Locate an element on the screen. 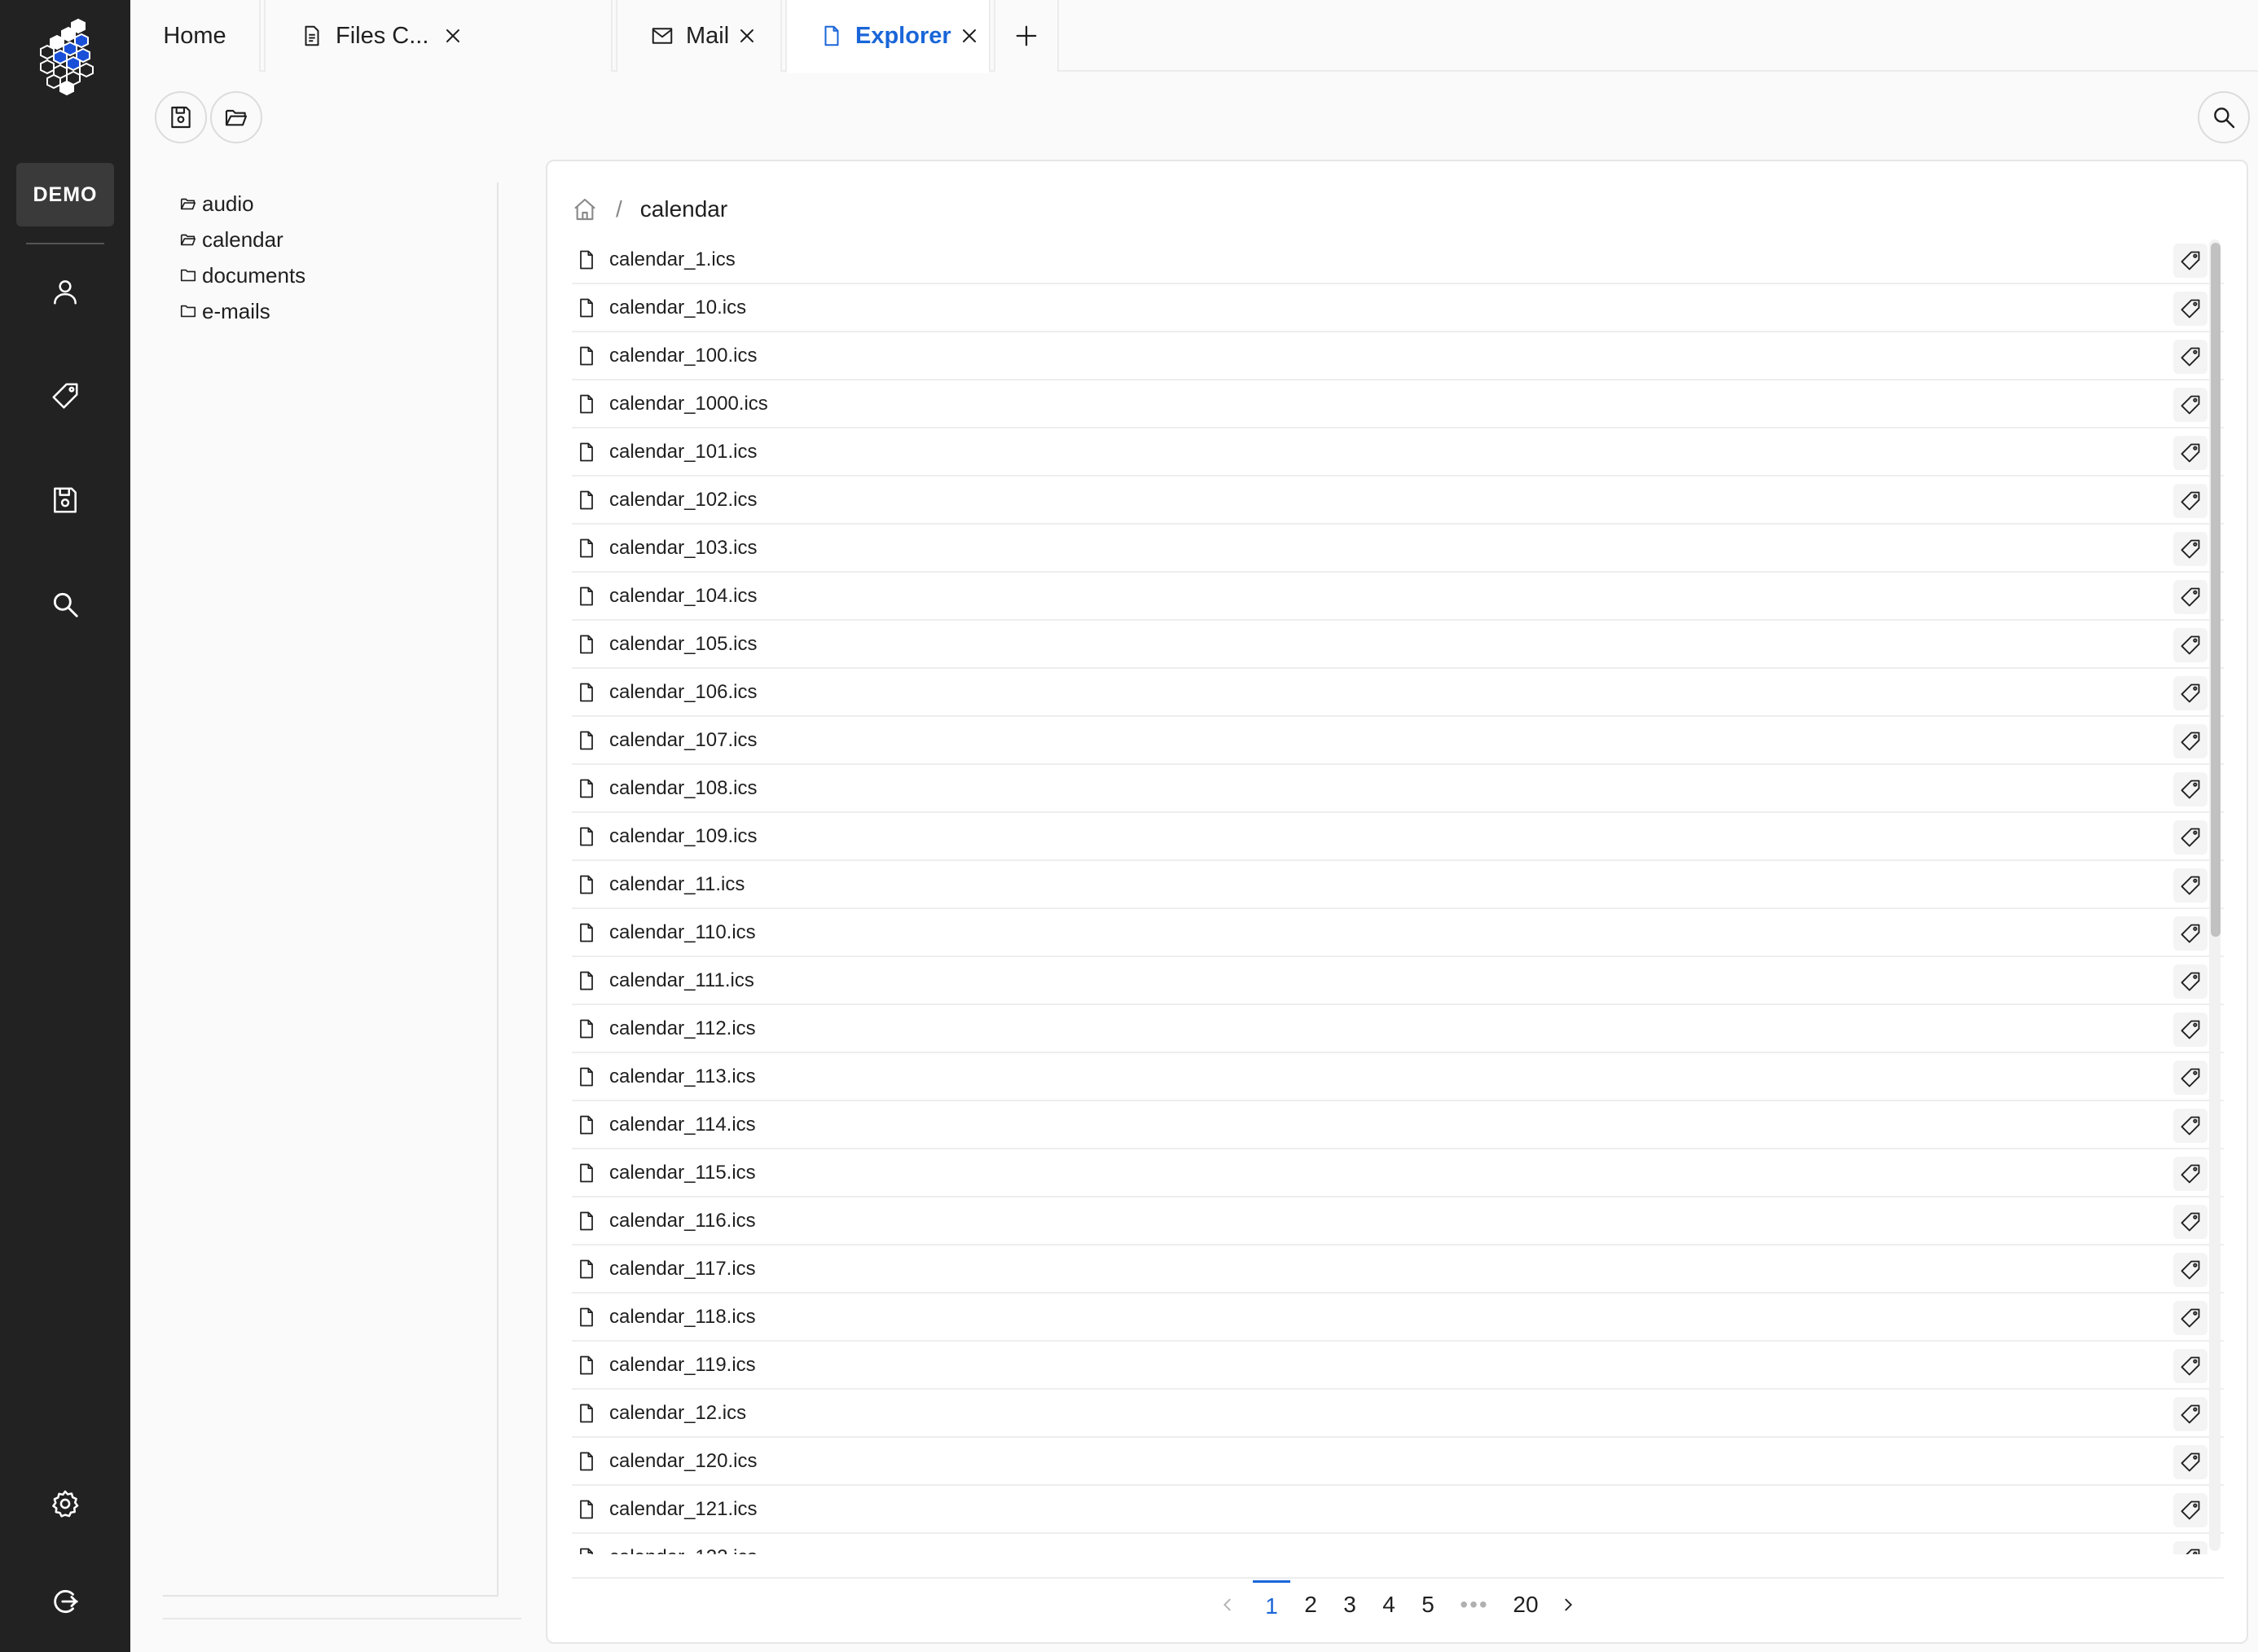 This screenshot has width=2258, height=1652. next-page-button is located at coordinates (1568, 1604).